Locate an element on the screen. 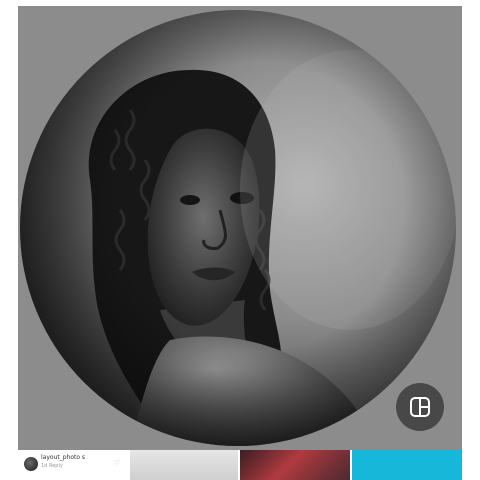 Image resolution: width=480 pixels, height=480 pixels. heart-icon: ♡ is located at coordinates (117, 463).